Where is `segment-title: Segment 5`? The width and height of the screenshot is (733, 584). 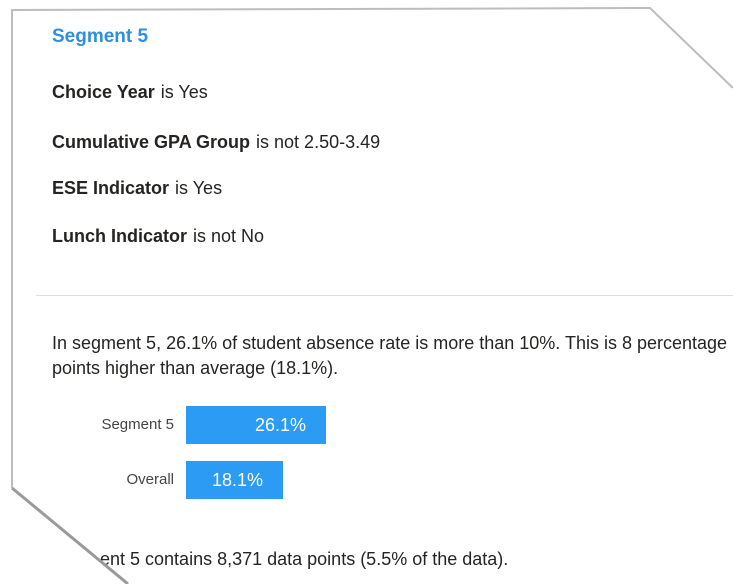 segment-title: Segment 5 is located at coordinates (100, 36).